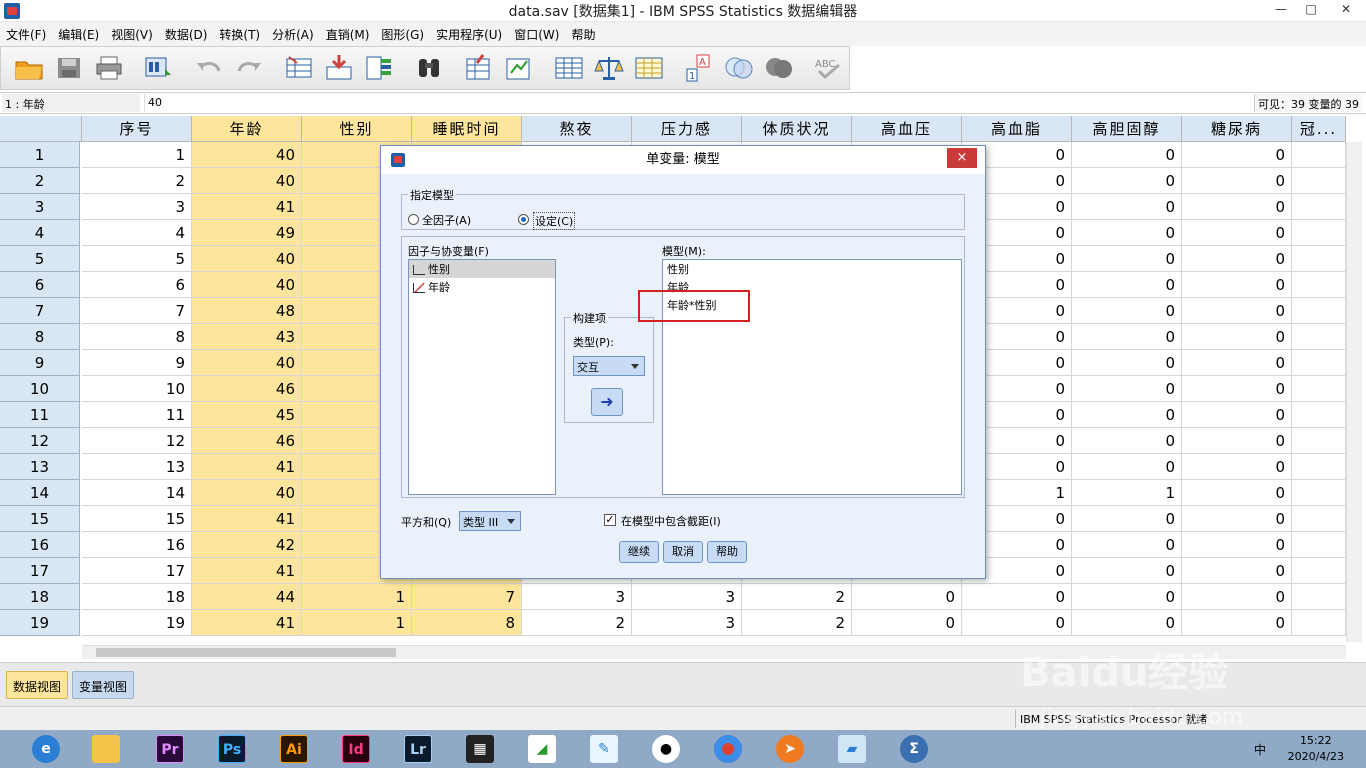 The width and height of the screenshot is (1366, 768). I want to click on row-header: 15, so click(40, 519).